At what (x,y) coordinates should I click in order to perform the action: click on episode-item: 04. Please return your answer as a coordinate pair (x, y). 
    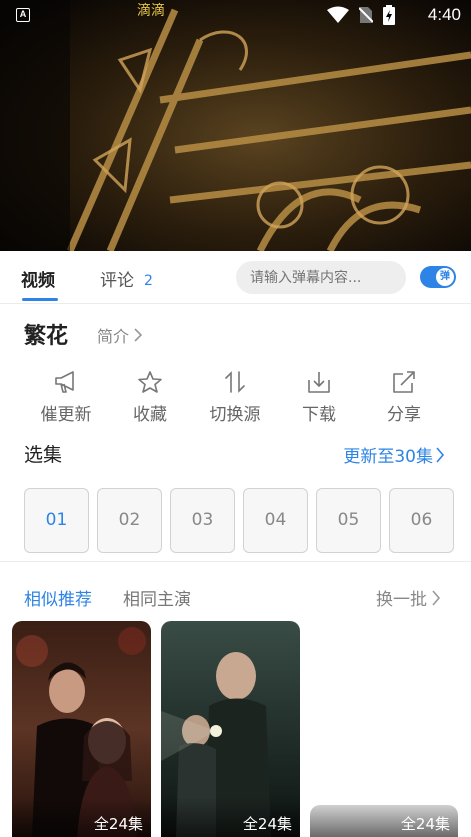
    Looking at the image, I should click on (275, 520).